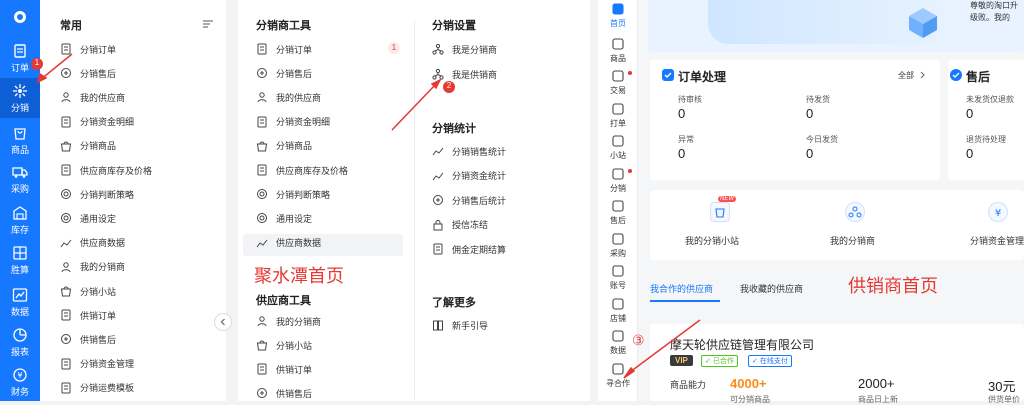  I want to click on favorites-item-0: 分销订单, so click(88, 49).